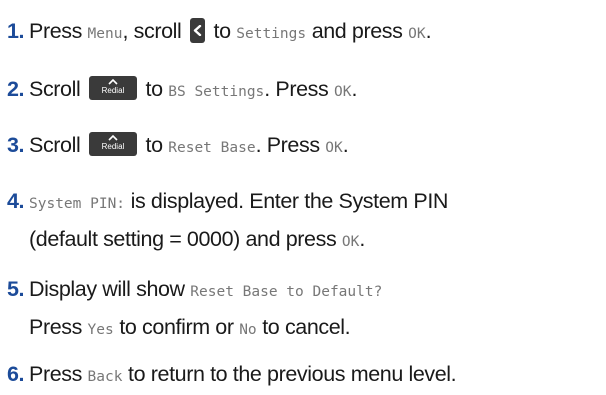 This screenshot has height=395, width=606. What do you see at coordinates (105, 377) in the screenshot?
I see `display-text: Back` at bounding box center [105, 377].